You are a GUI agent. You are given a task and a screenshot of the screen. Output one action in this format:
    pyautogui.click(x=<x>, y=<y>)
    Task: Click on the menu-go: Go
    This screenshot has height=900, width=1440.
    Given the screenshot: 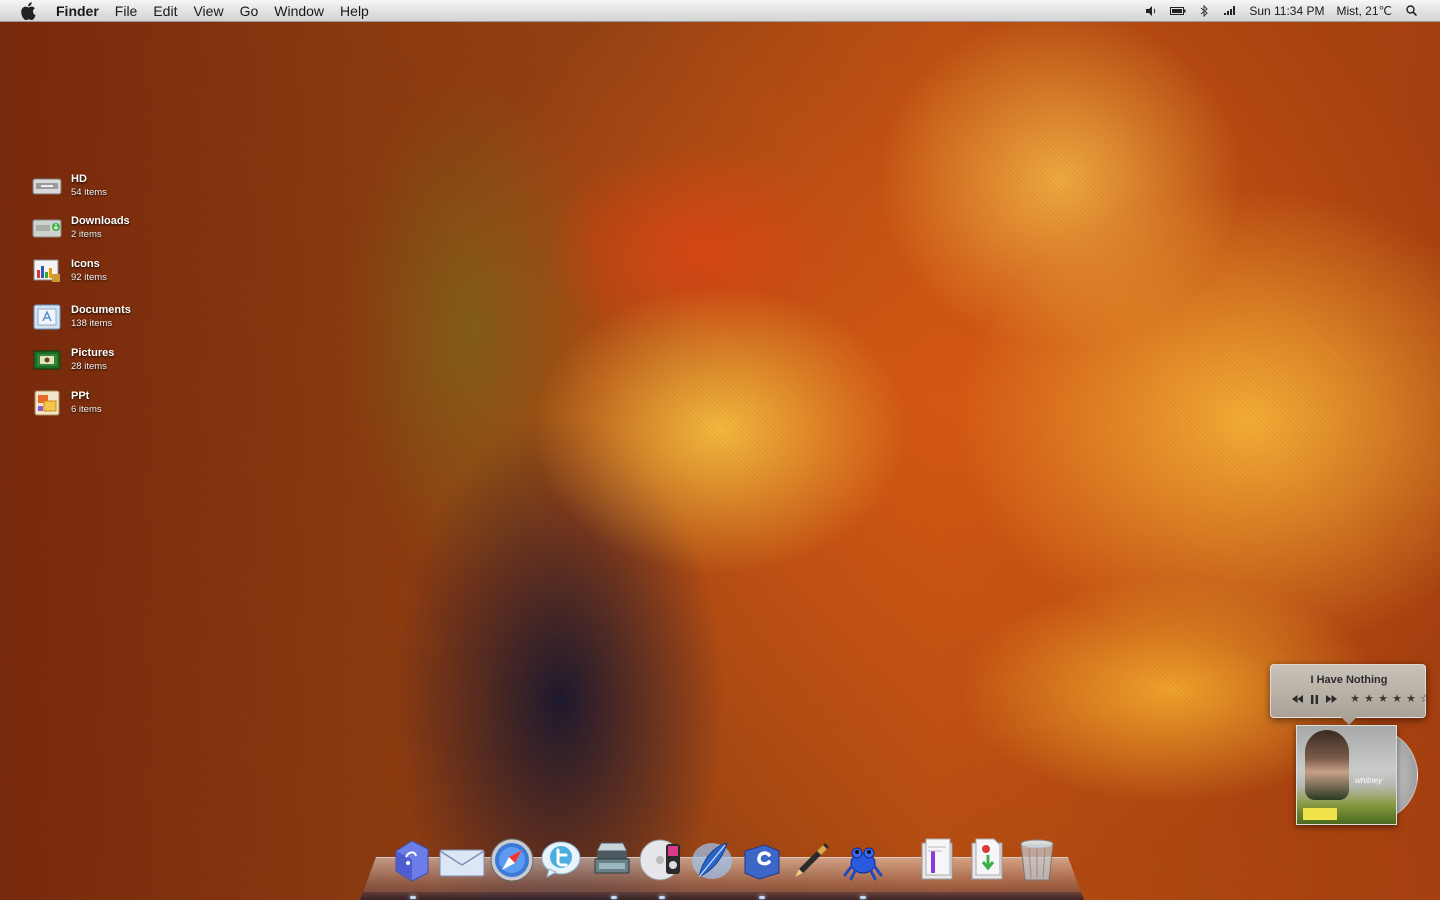 What is the action you would take?
    pyautogui.click(x=249, y=11)
    